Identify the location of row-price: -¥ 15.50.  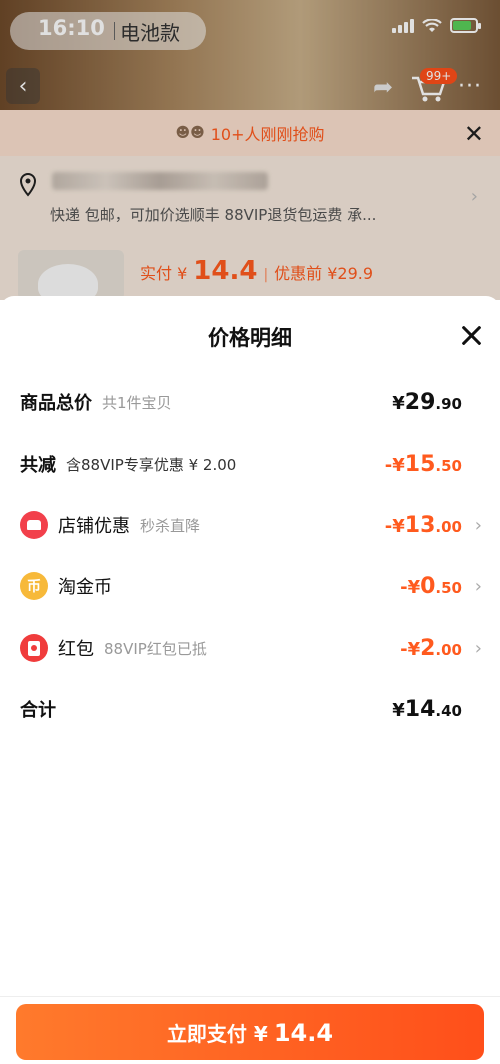
(423, 464).